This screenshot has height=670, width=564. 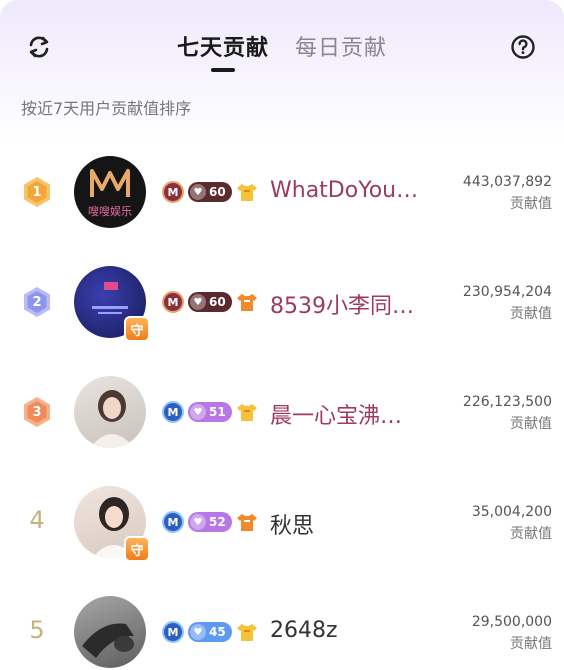 I want to click on avatar: 嗖嗖娱乐, so click(x=110, y=192).